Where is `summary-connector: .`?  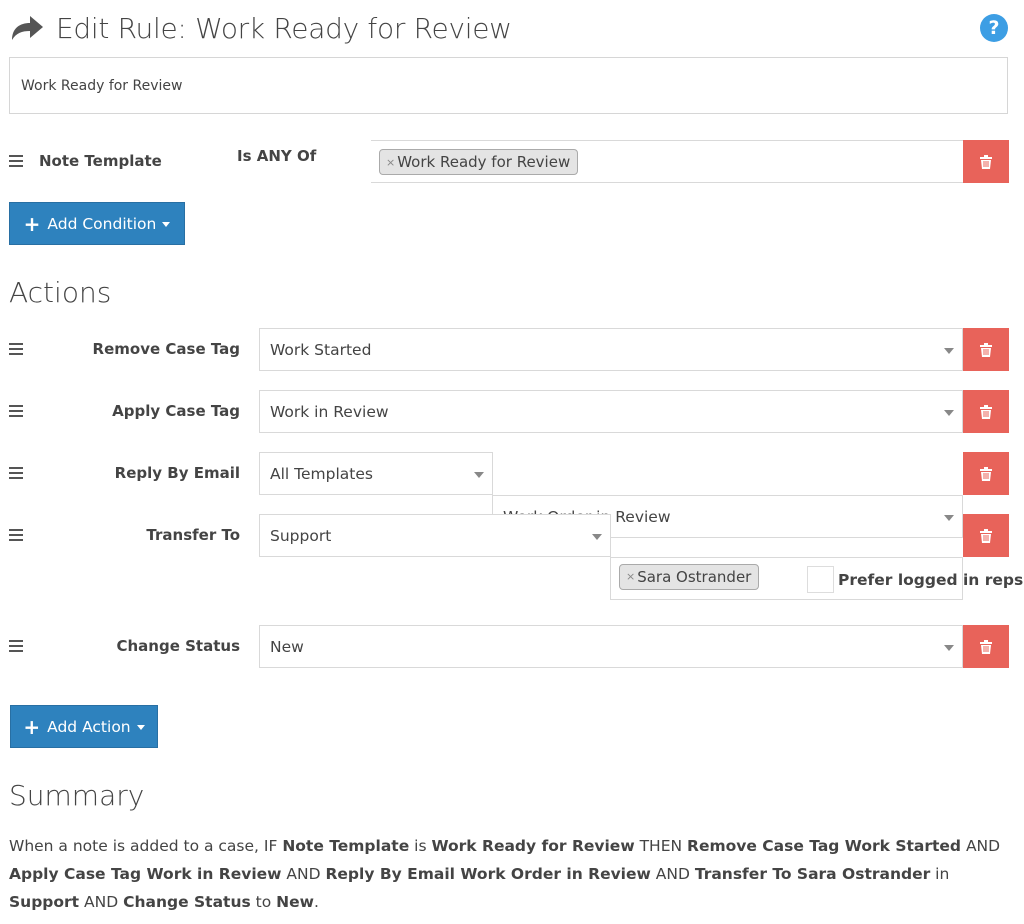 summary-connector: . is located at coordinates (316, 902).